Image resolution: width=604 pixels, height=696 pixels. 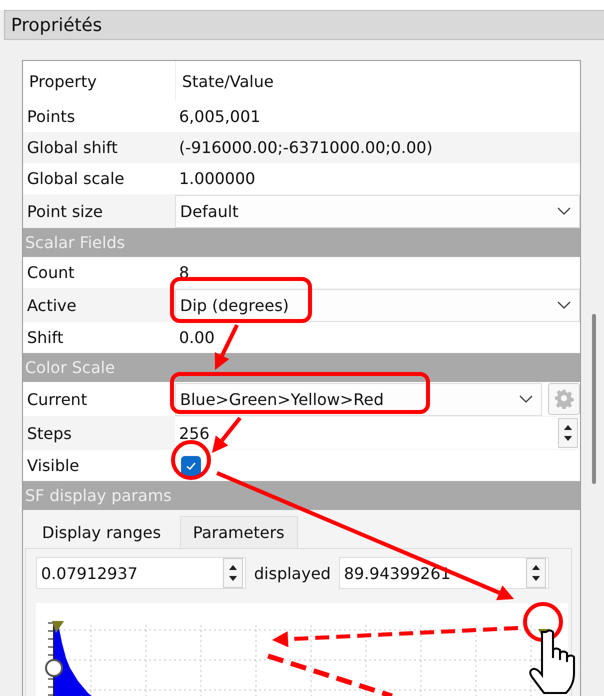 What do you see at coordinates (443, 573) in the screenshot?
I see `max-value-field: 89.94399261` at bounding box center [443, 573].